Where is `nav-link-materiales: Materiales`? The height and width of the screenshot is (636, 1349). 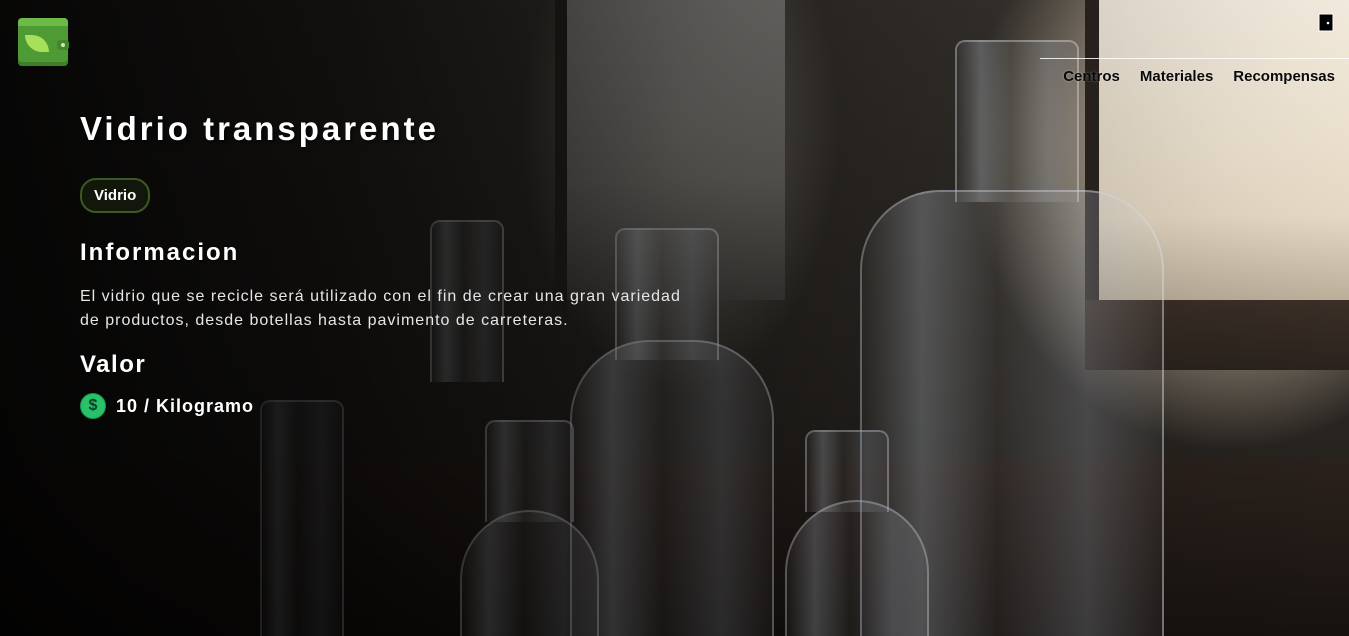 nav-link-materiales: Materiales is located at coordinates (1176, 76).